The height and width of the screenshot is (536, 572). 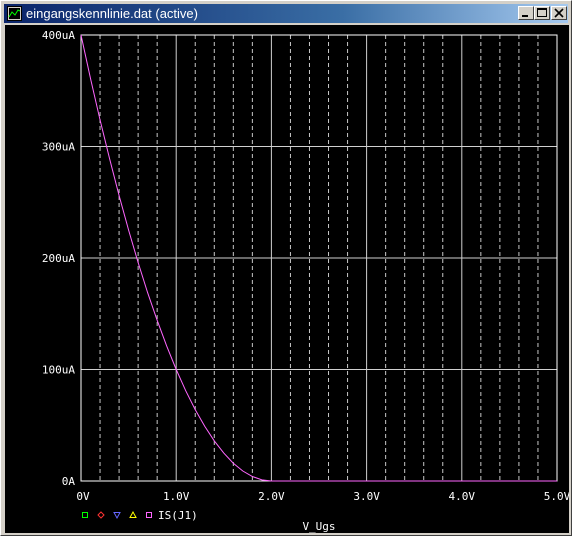 I want to click on y-axis-labels: 0A 100uA 200uA 300uA 400uA, so click(x=58, y=258).